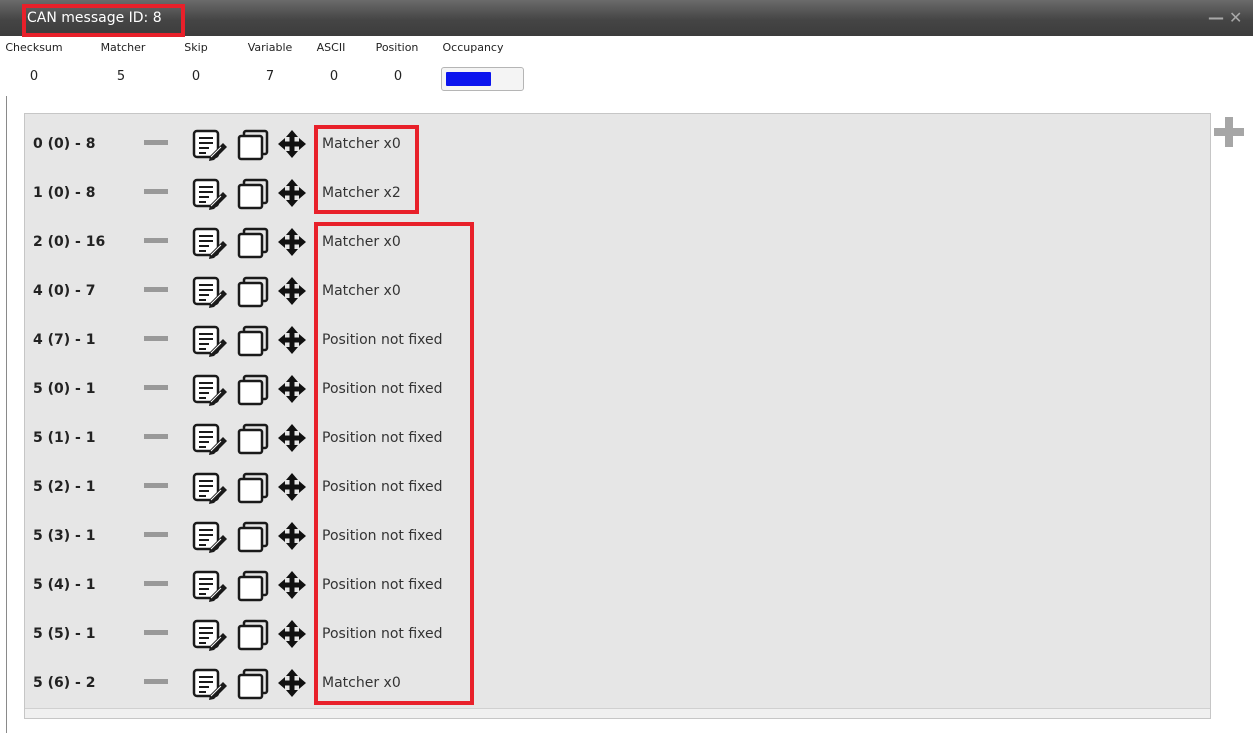 The width and height of the screenshot is (1253, 733). I want to click on field-row-label: 4 (7) - 1, so click(64, 340).